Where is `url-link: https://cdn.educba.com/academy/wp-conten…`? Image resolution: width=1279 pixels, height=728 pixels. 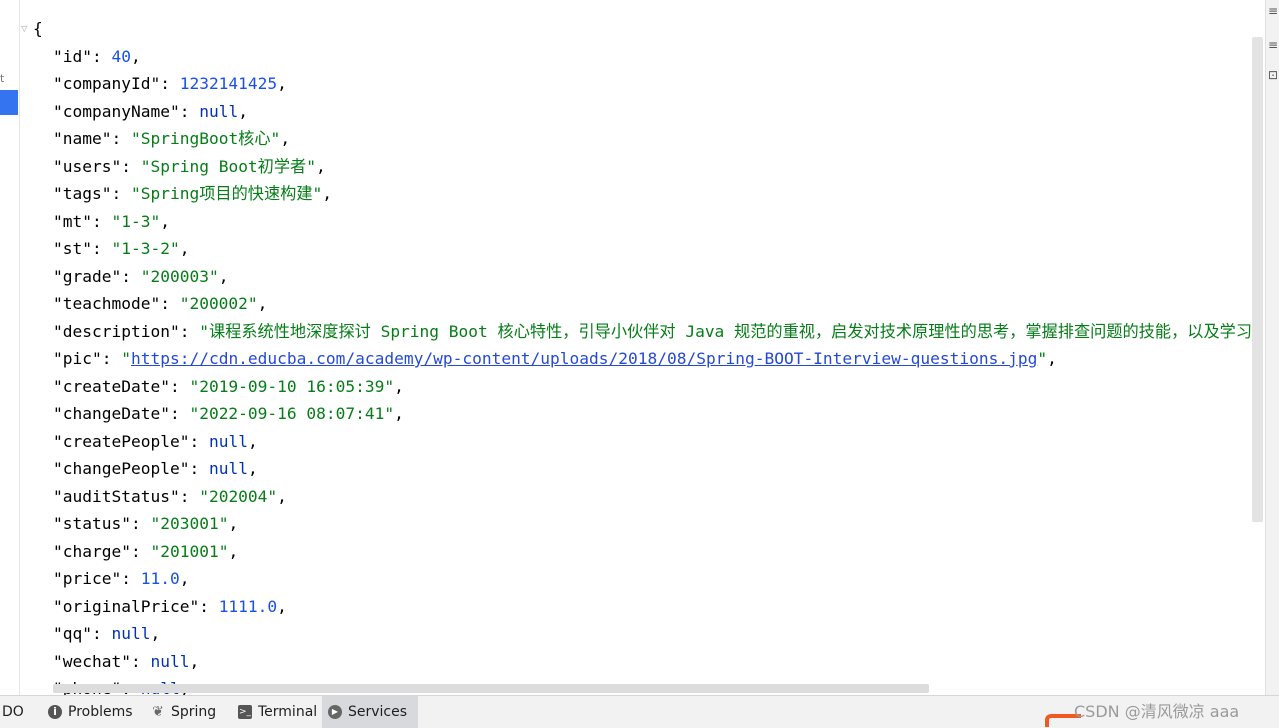
url-link: https://cdn.educba.com/academy/wp-conten… is located at coordinates (584, 358).